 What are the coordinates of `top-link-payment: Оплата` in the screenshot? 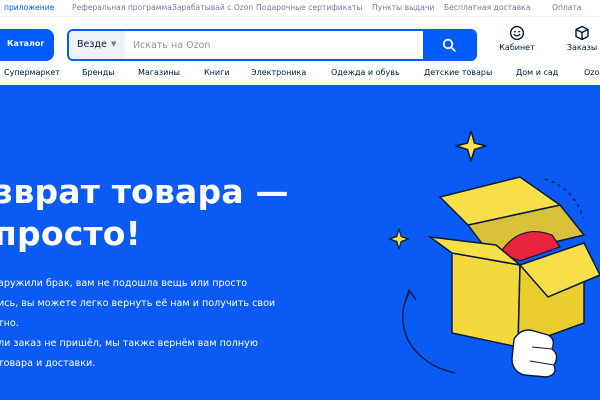 It's located at (567, 7).